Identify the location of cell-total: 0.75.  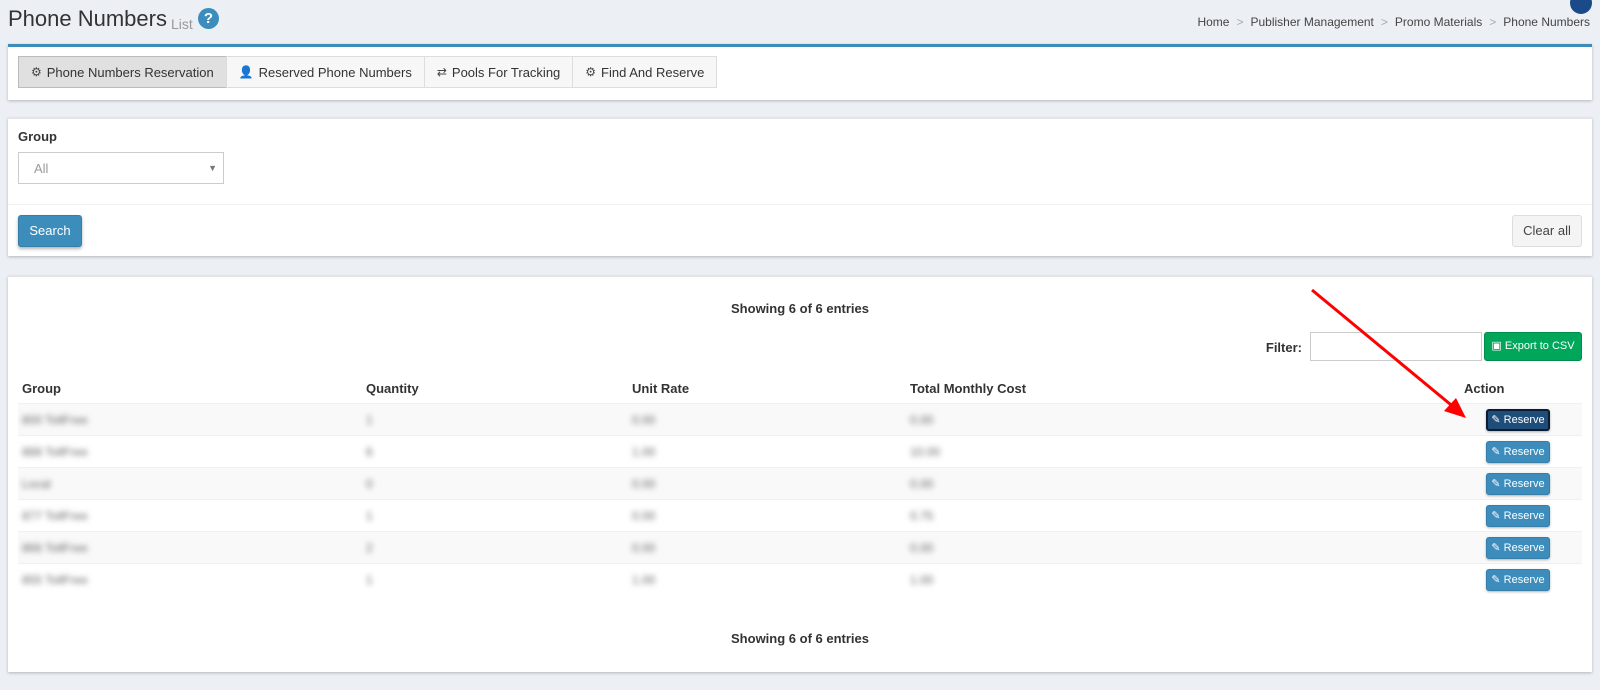
(922, 516).